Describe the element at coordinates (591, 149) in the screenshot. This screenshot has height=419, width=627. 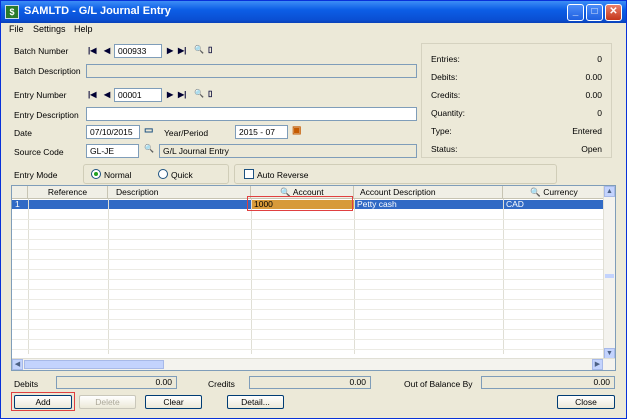
I see `status-value: Open` at that location.